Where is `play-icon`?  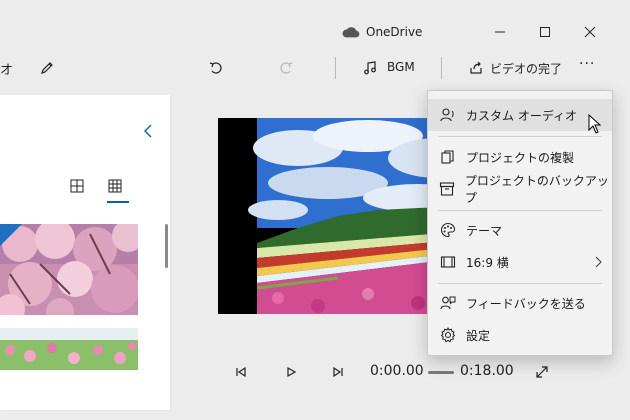 play-icon is located at coordinates (291, 372).